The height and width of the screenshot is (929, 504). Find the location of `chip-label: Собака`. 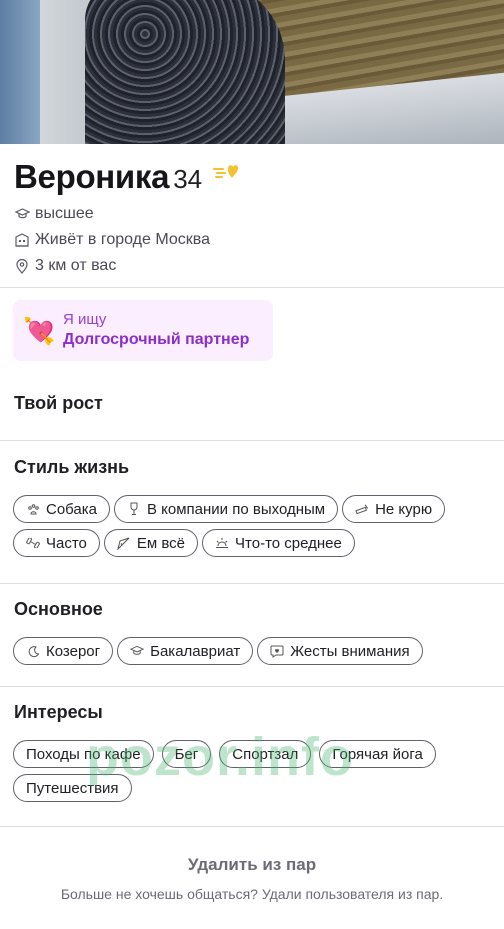

chip-label: Собака is located at coordinates (71, 509).